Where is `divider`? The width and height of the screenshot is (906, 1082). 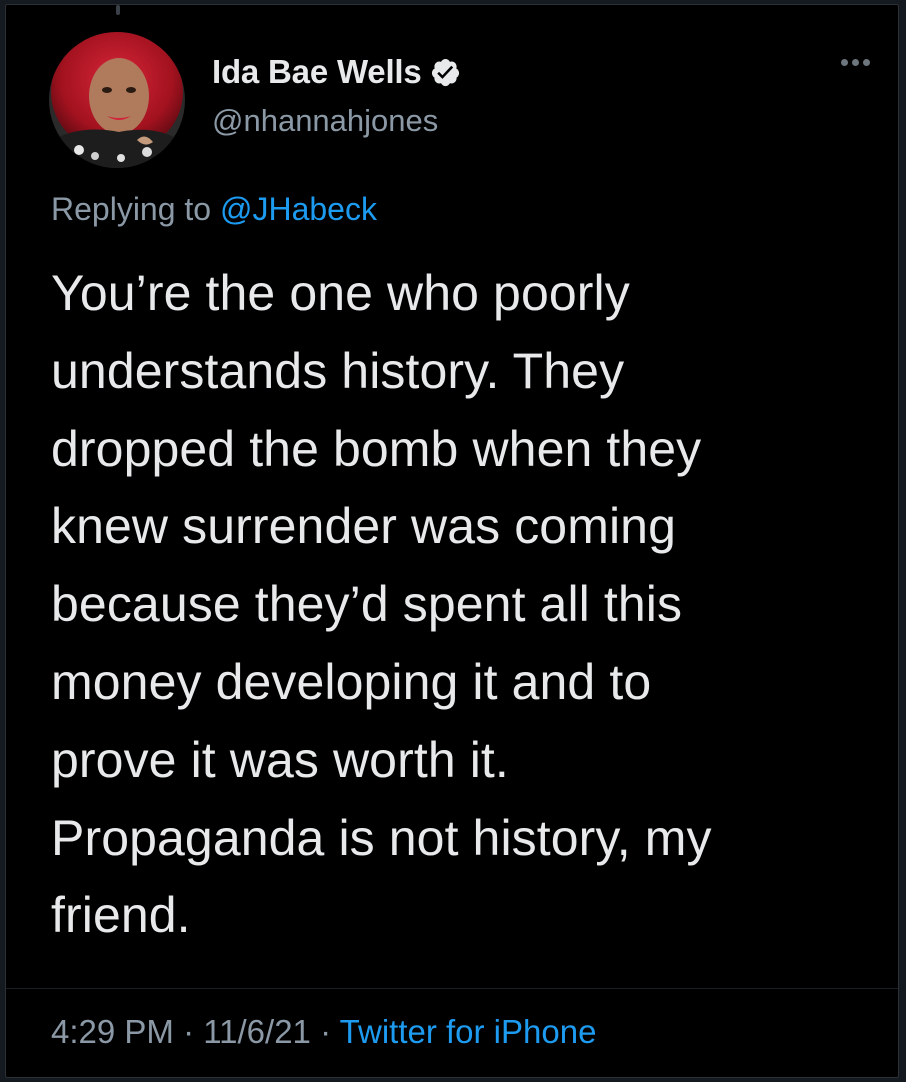
divider is located at coordinates (452, 988).